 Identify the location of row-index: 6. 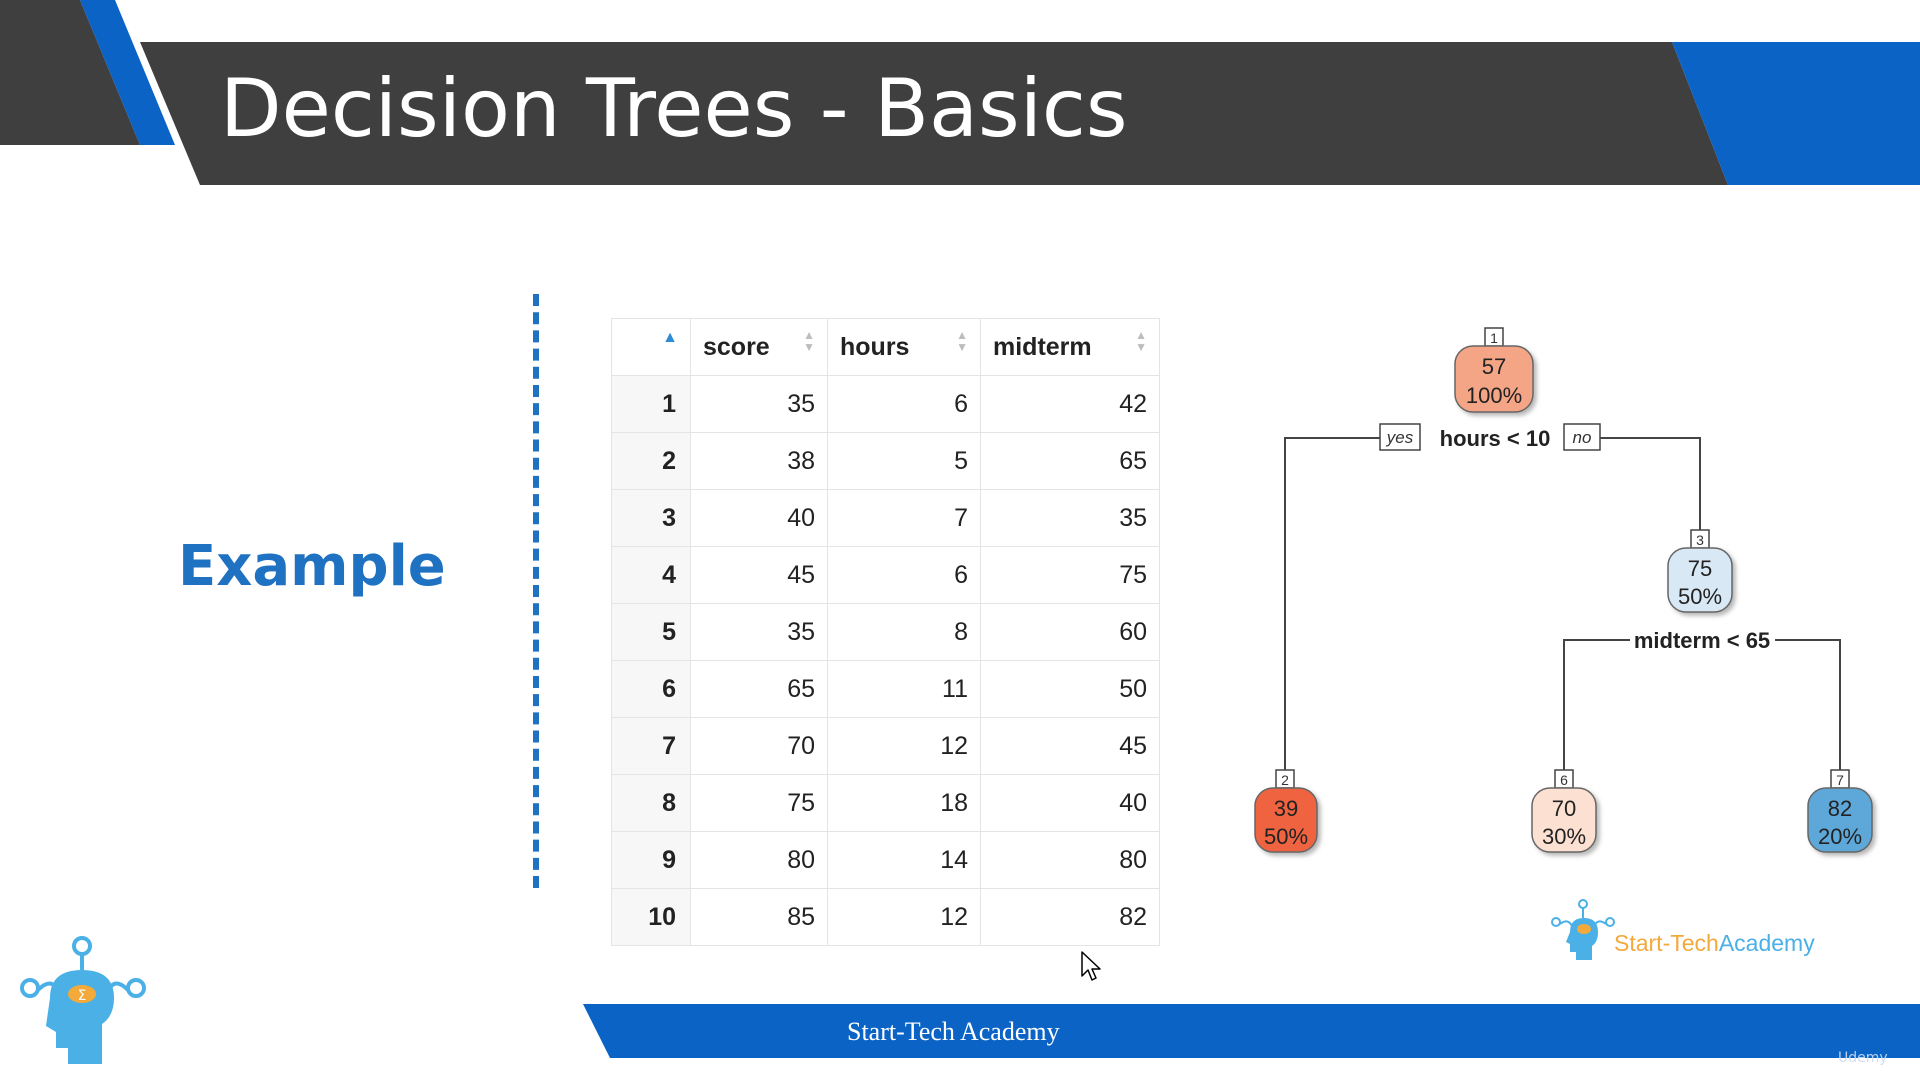
(651, 689).